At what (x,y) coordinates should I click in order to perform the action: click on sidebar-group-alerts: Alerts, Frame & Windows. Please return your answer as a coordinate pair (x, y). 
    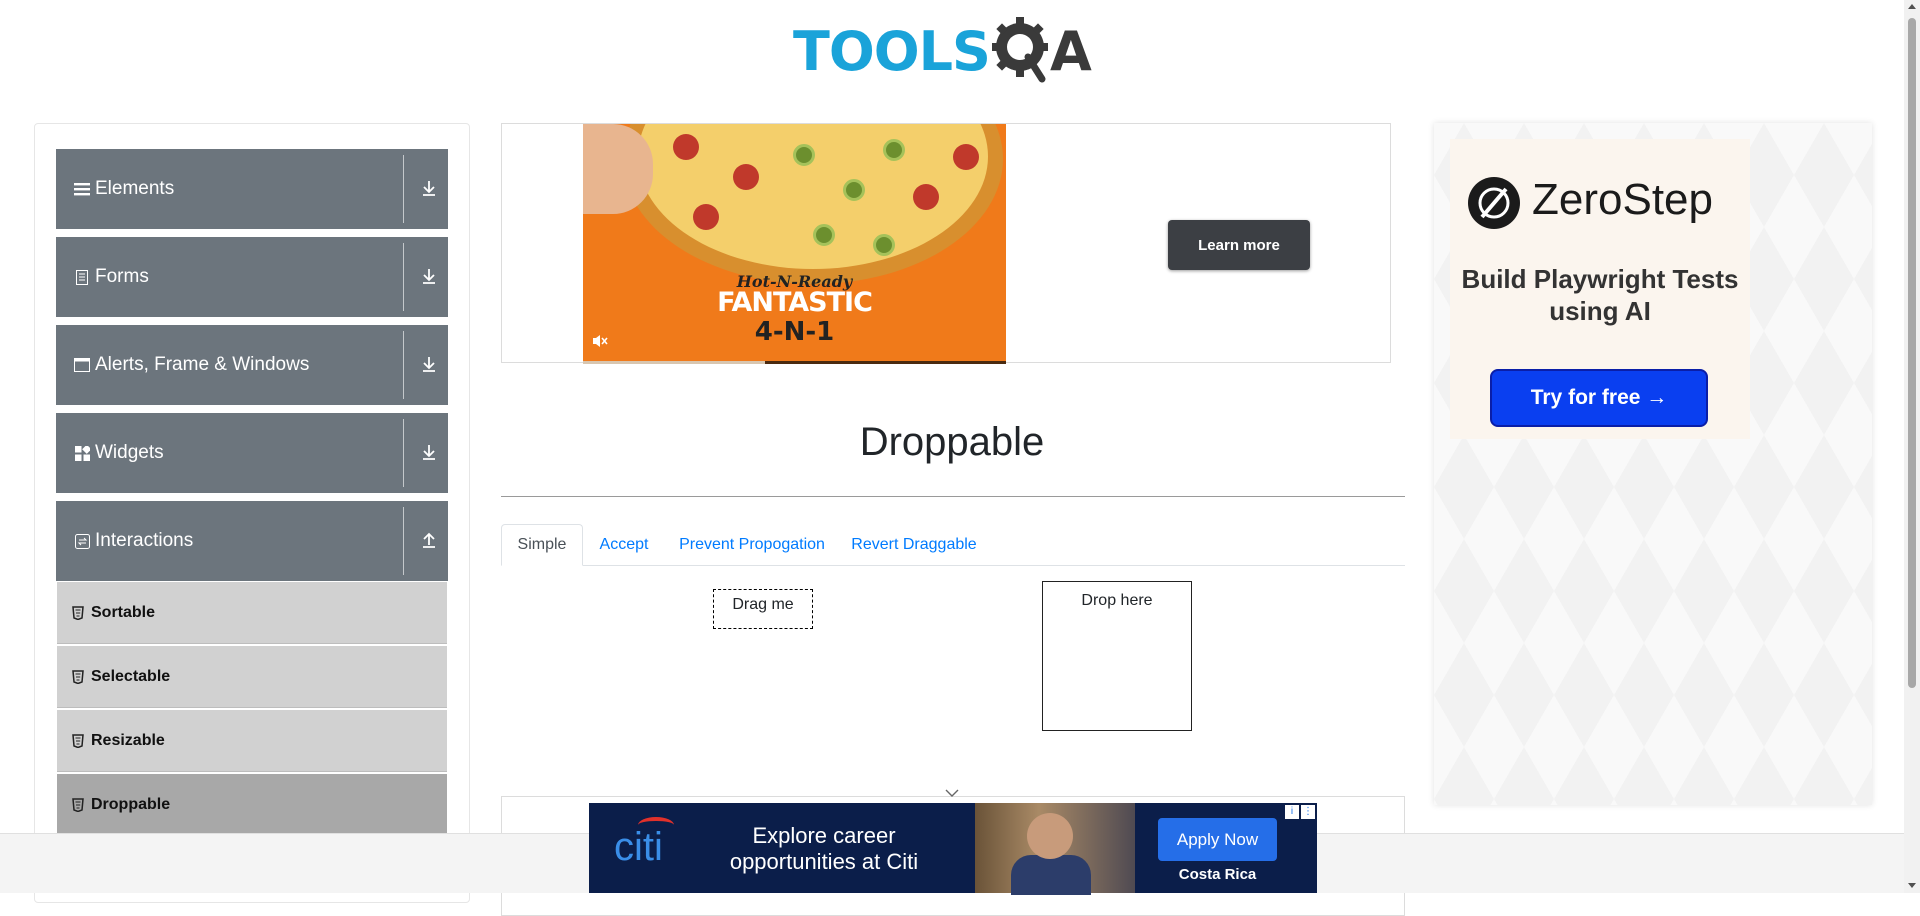
    Looking at the image, I should click on (252, 365).